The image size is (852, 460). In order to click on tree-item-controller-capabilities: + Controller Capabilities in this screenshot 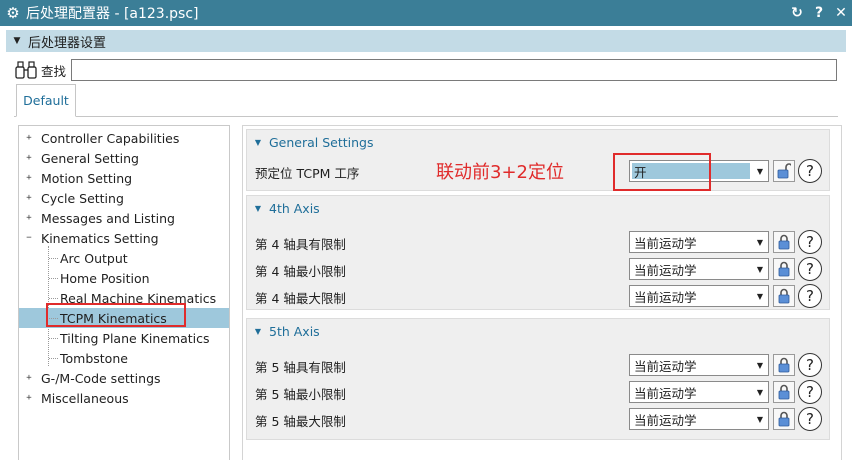, I will do `click(124, 138)`.